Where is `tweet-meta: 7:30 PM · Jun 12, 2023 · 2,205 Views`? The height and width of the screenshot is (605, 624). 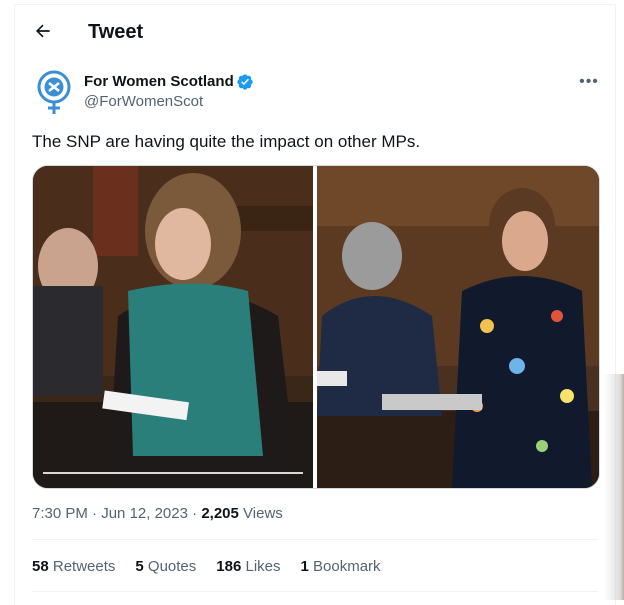 tweet-meta: 7:30 PM · Jun 12, 2023 · 2,205 Views is located at coordinates (157, 513).